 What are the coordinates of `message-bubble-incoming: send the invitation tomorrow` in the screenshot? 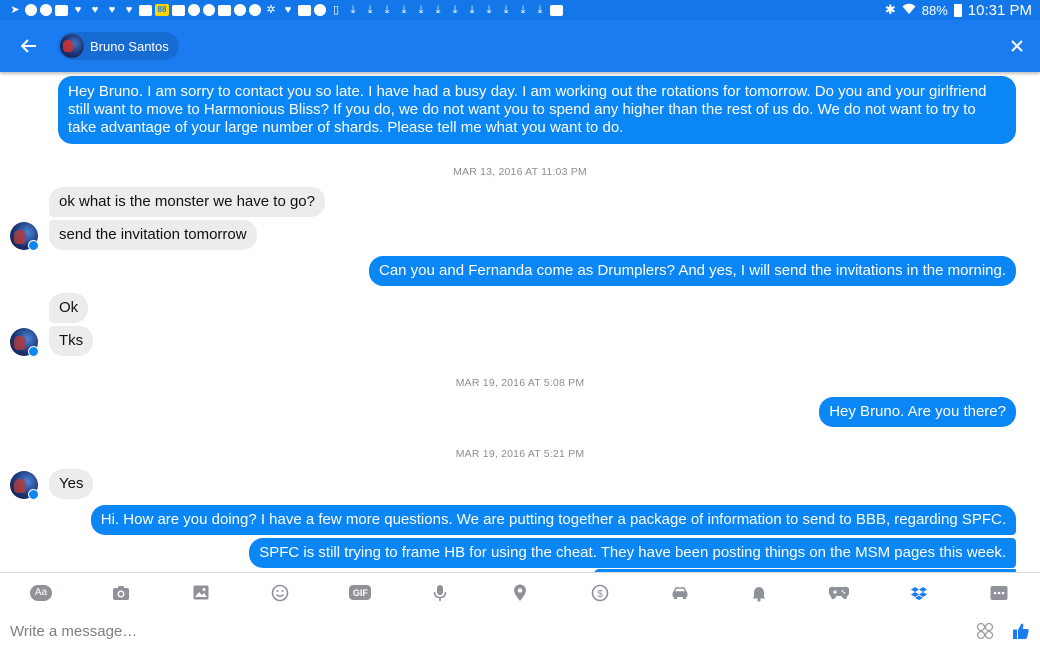 It's located at (153, 235).